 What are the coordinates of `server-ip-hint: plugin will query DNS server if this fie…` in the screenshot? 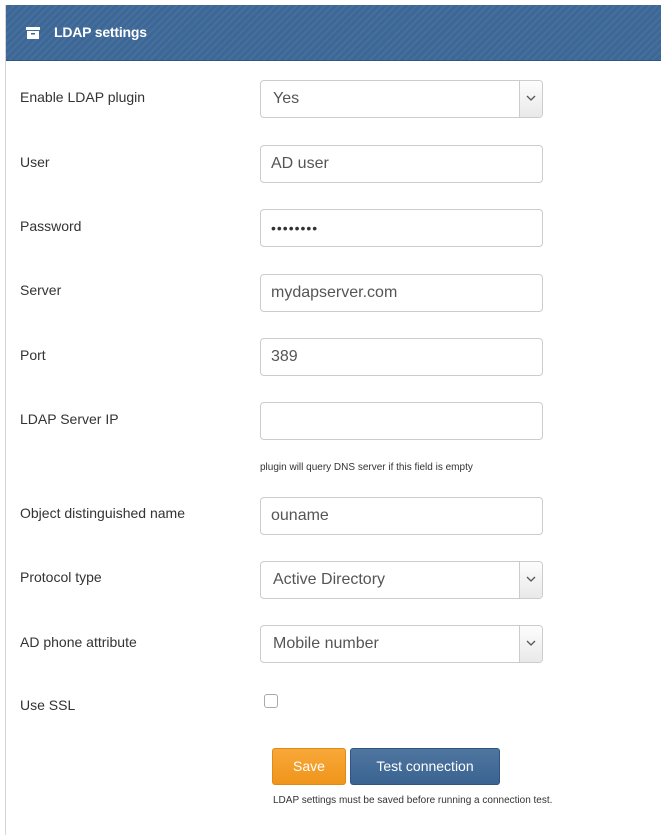 It's located at (366, 467).